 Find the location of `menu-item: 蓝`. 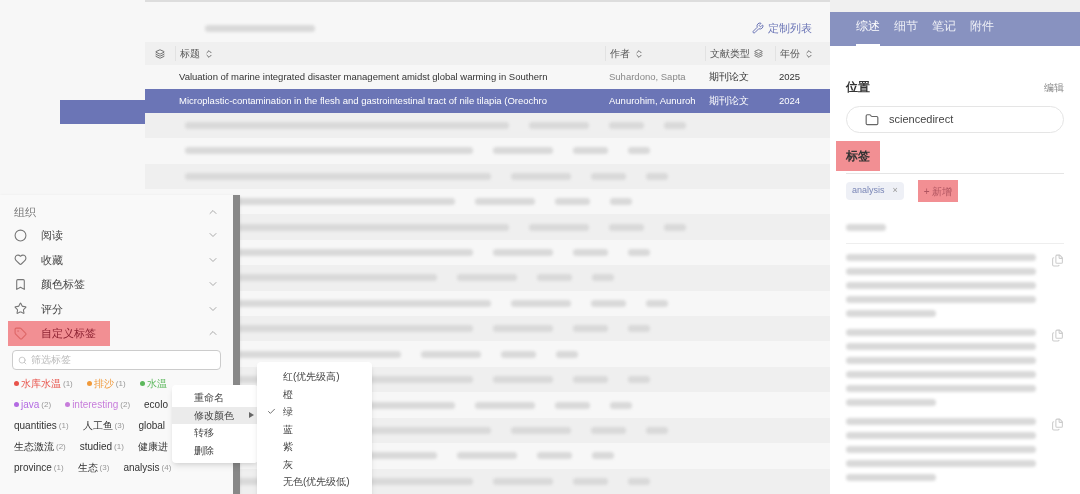

menu-item: 蓝 is located at coordinates (314, 429).